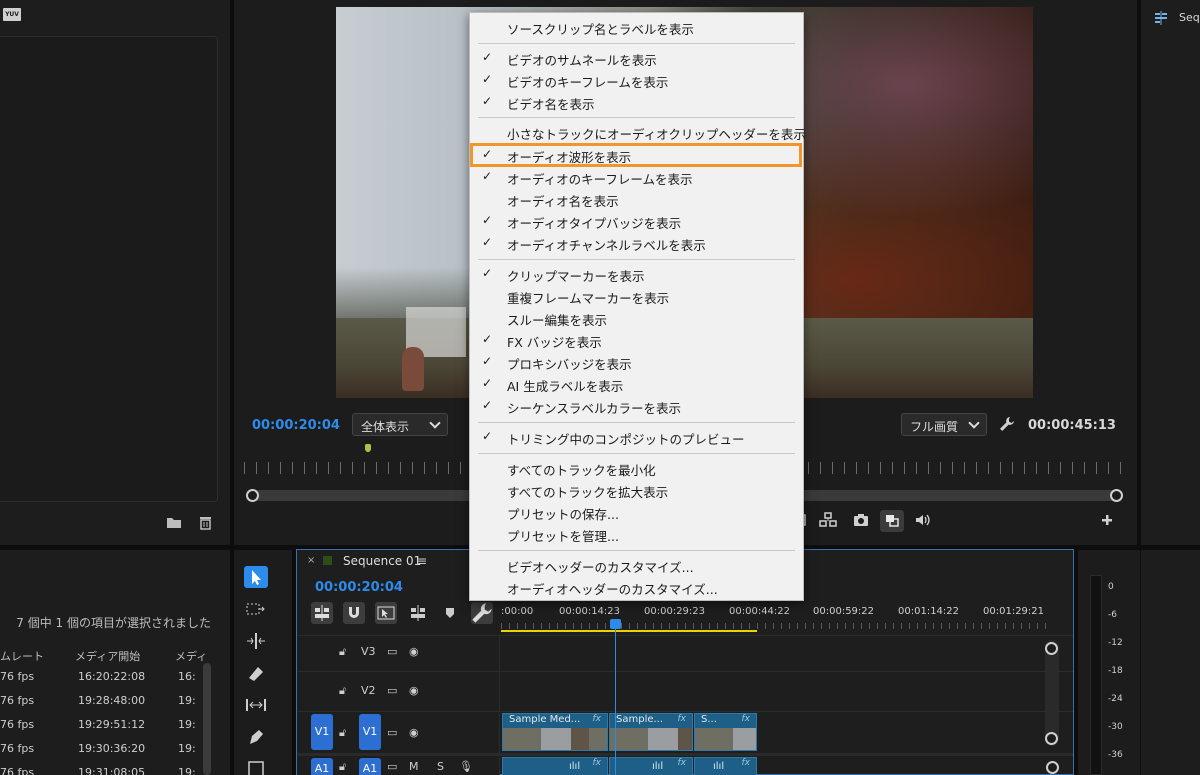 The image size is (1200, 775). What do you see at coordinates (368, 448) in the screenshot?
I see `playhead-marker` at bounding box center [368, 448].